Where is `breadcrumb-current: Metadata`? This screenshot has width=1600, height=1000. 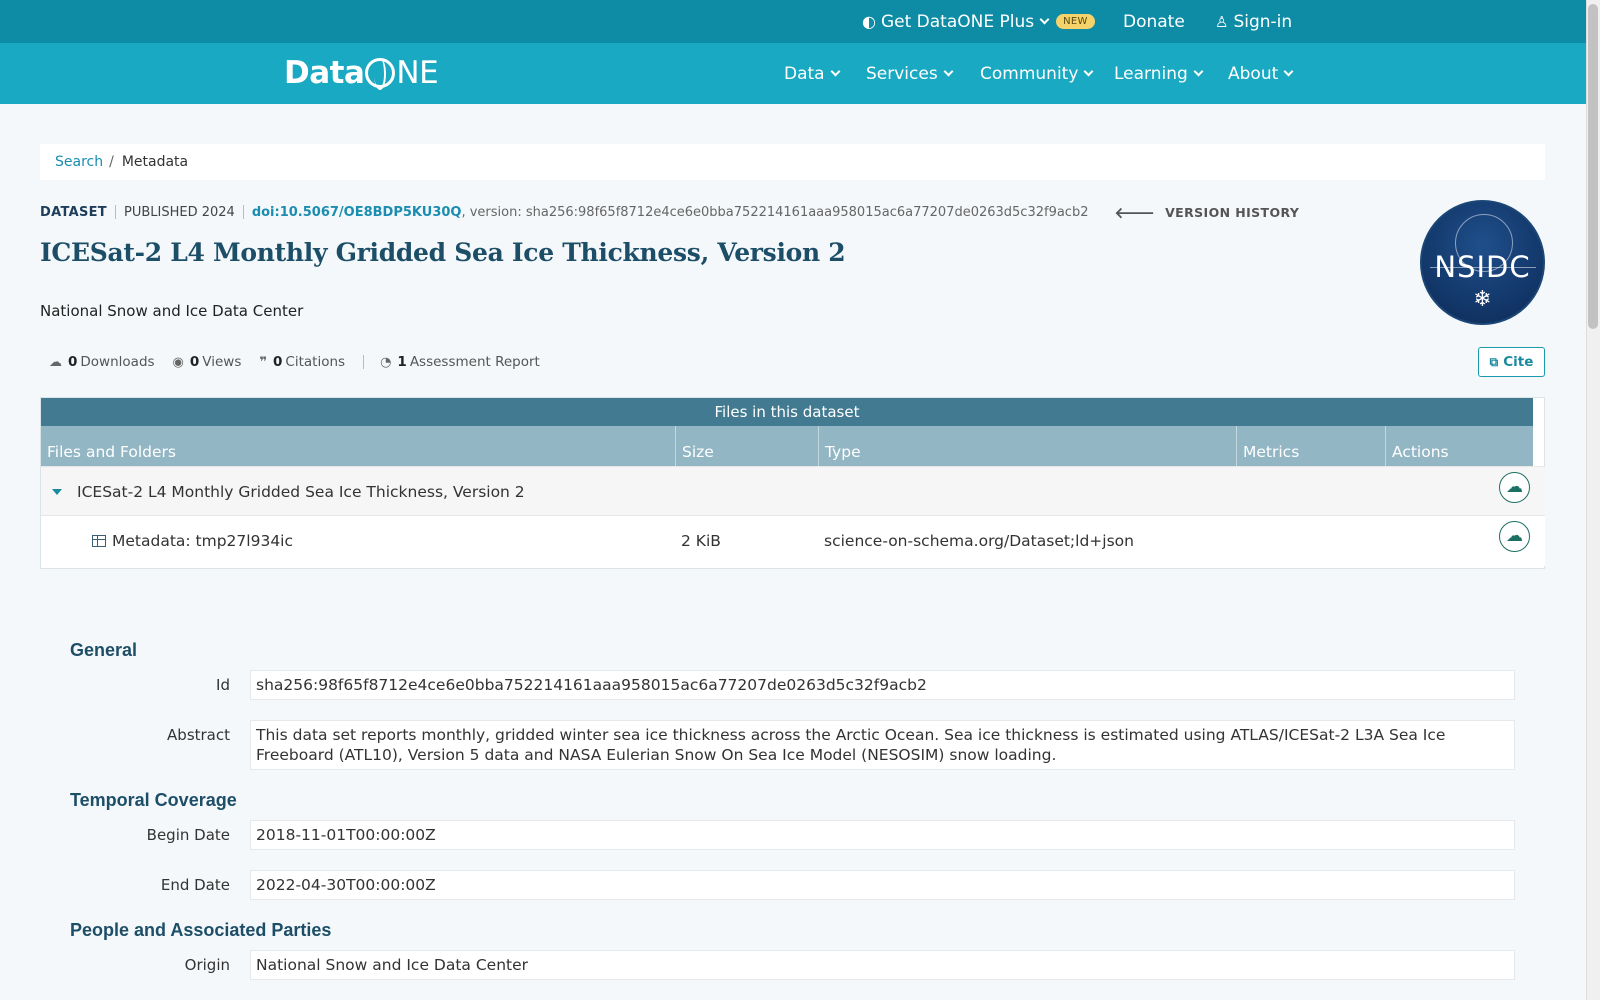
breadcrumb-current: Metadata is located at coordinates (155, 162).